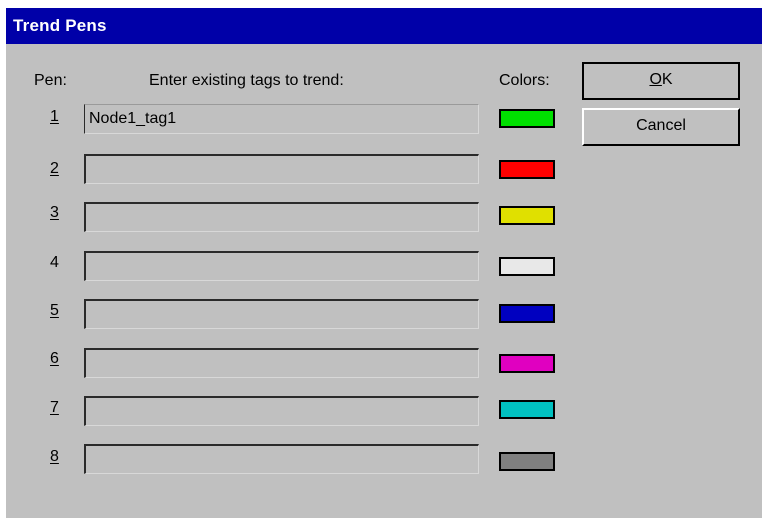 This screenshot has width=770, height=523. I want to click on pen-number-3: 3, so click(54, 212).